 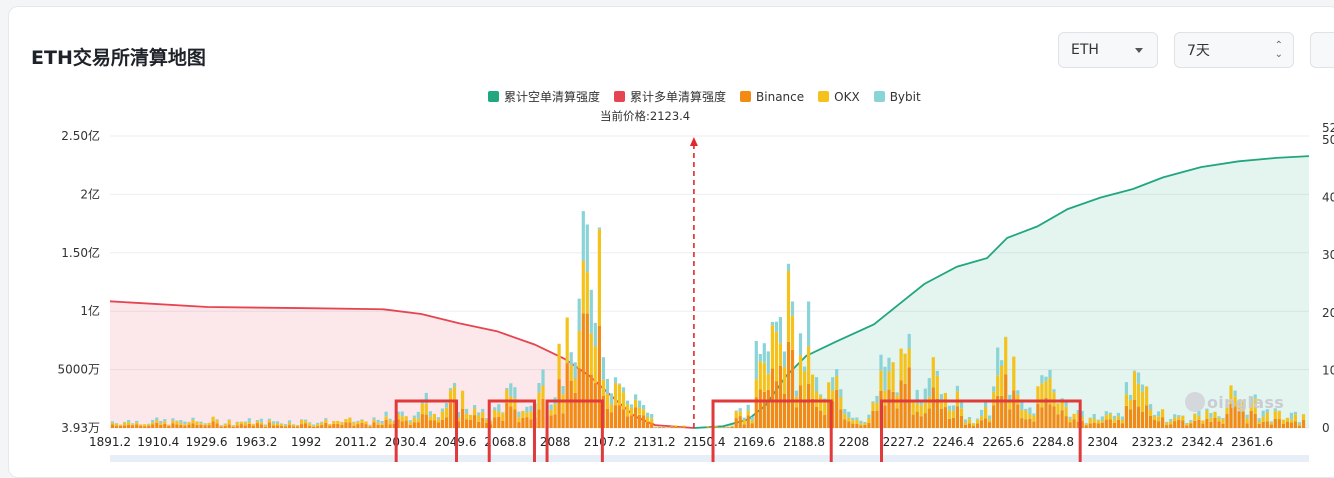 What do you see at coordinates (1328, 128) in the screenshot?
I see `y-right-tick-label: 52` at bounding box center [1328, 128].